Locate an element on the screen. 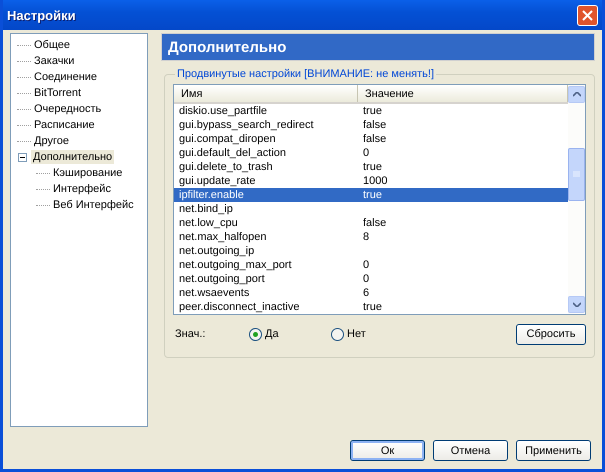 The height and width of the screenshot is (472, 605). list-row: ipfilter.enable true is located at coordinates (371, 195).